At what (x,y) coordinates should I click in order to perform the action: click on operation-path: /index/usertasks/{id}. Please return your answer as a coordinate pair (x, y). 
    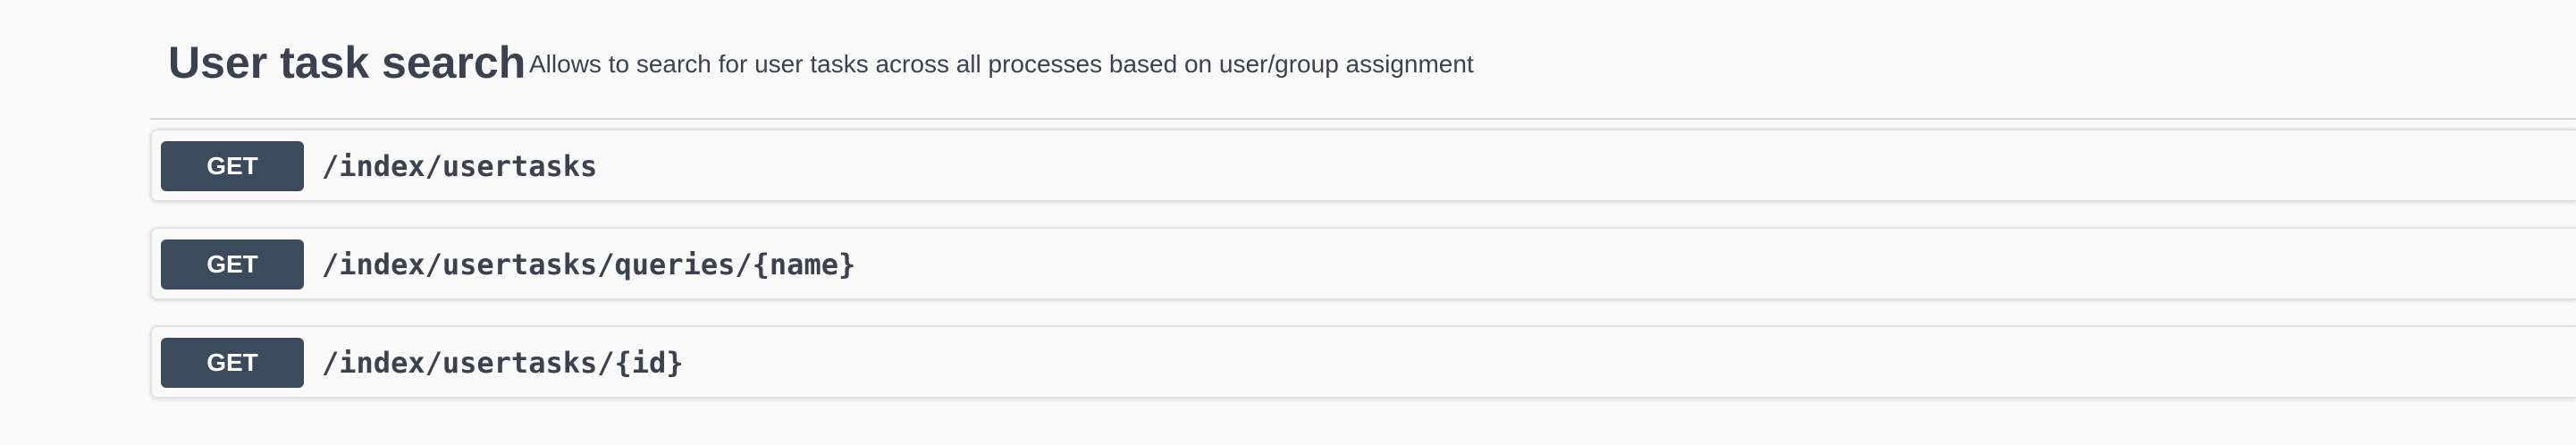
    Looking at the image, I should click on (503, 363).